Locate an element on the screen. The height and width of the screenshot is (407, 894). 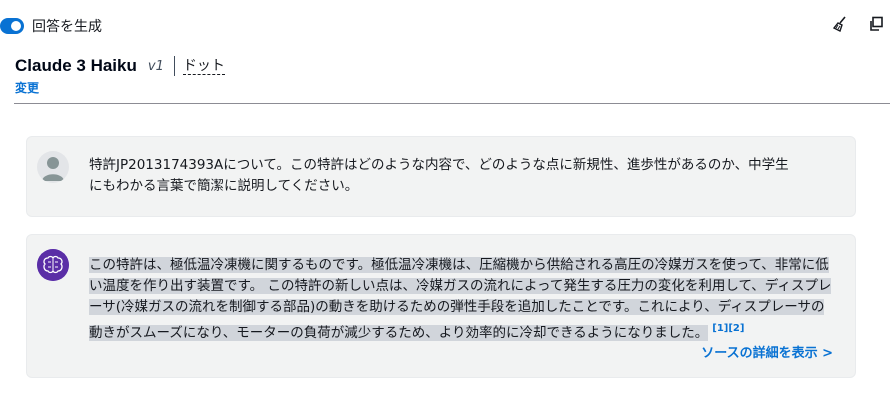
toggle-knob is located at coordinates (16, 26).